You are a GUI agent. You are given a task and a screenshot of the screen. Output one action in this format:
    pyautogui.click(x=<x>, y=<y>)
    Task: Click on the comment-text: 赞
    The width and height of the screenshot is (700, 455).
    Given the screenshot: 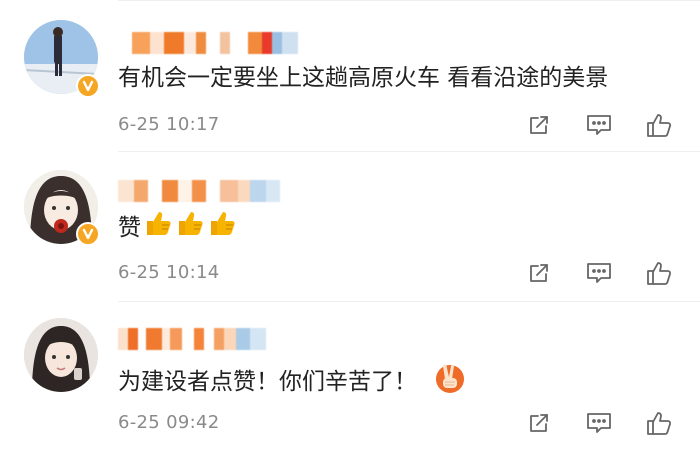 What is the action you would take?
    pyautogui.click(x=177, y=227)
    